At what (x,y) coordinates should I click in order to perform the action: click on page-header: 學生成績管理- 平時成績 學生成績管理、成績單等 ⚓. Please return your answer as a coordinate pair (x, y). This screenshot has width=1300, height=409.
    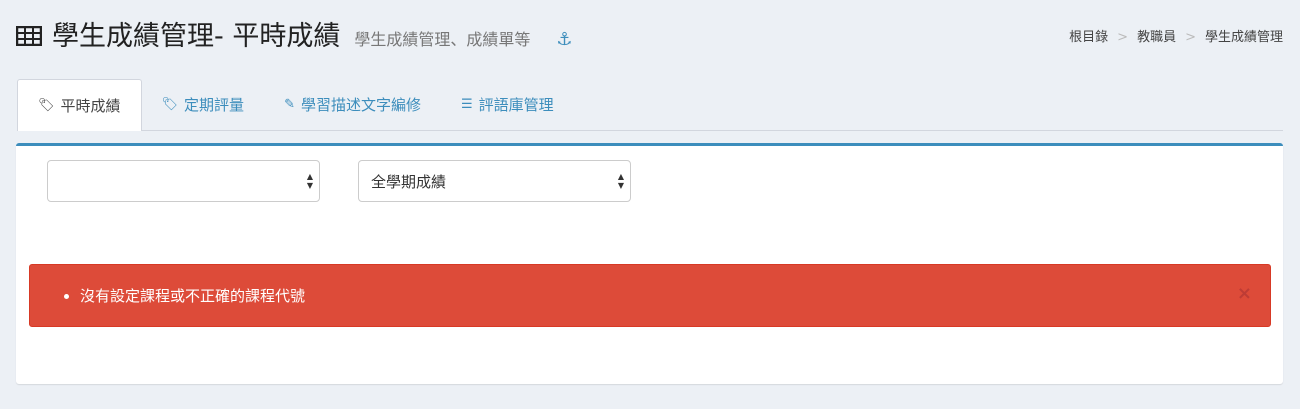
    Looking at the image, I should click on (294, 33).